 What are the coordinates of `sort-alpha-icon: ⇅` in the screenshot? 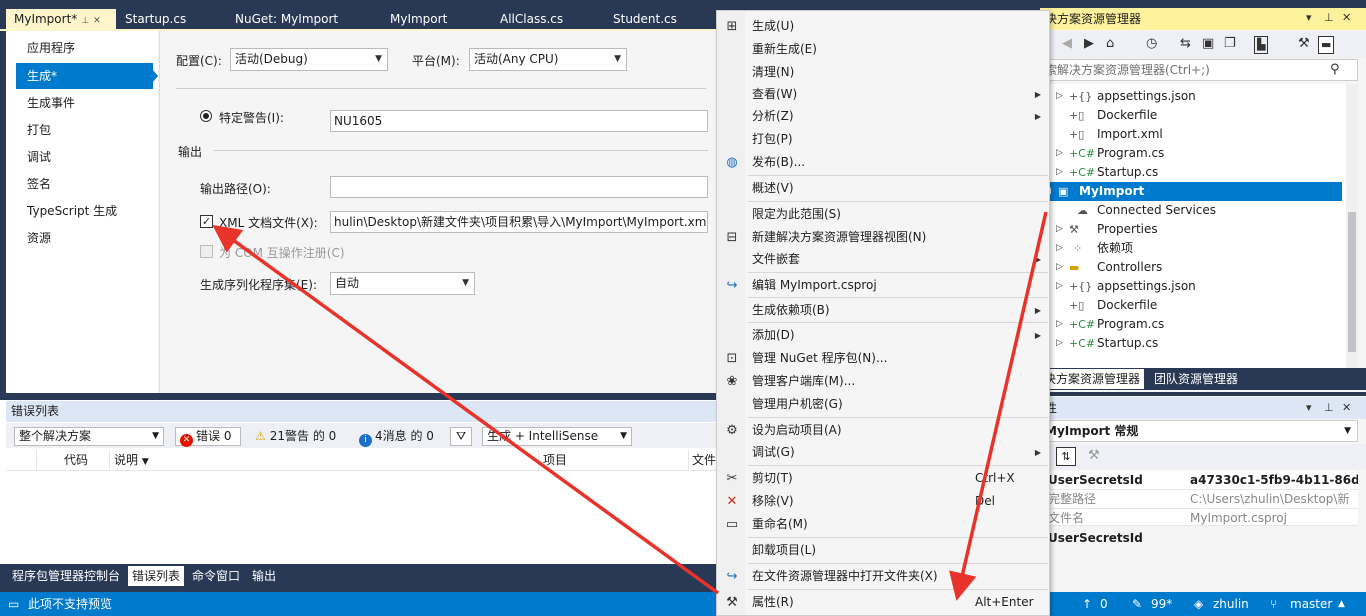 It's located at (1066, 456).